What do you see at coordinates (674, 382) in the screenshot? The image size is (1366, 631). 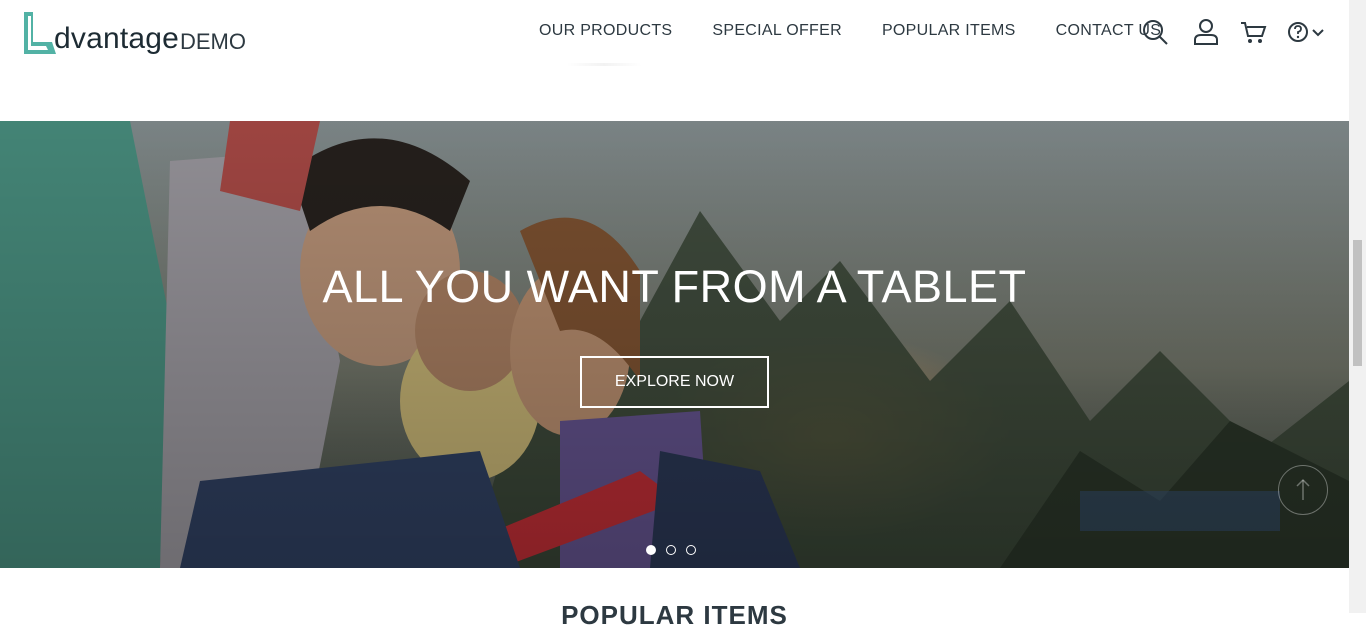 I see `explore-now-button: EXPLORE NOW` at bounding box center [674, 382].